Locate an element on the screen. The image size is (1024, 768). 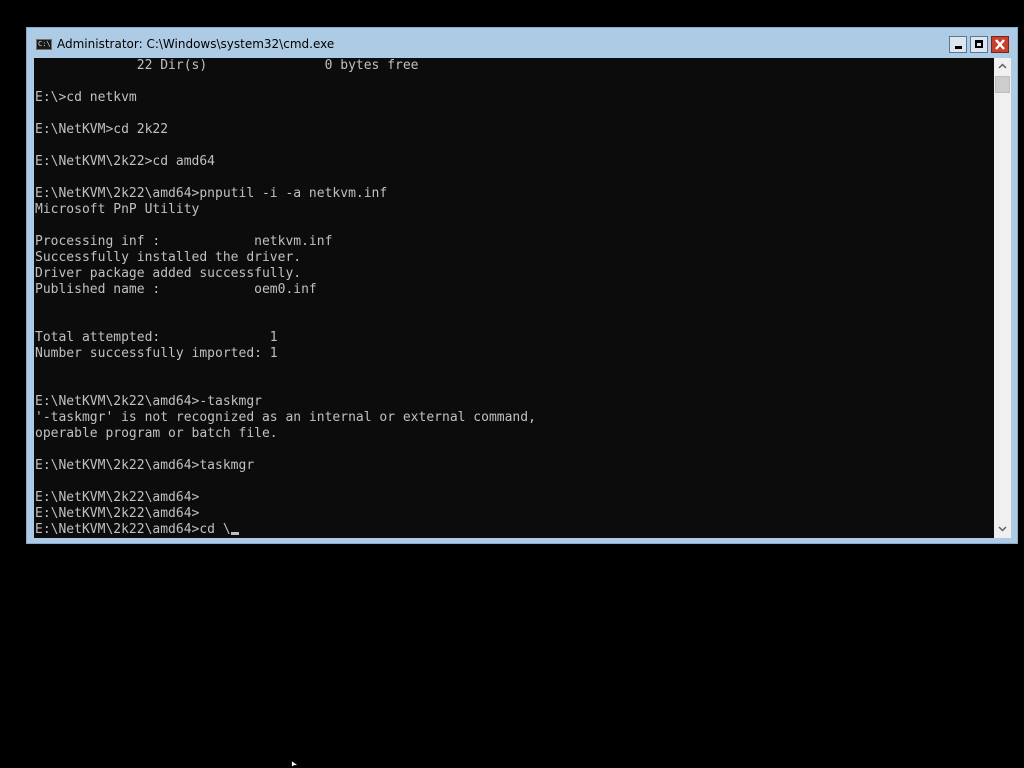
close-icon is located at coordinates (1000, 44).